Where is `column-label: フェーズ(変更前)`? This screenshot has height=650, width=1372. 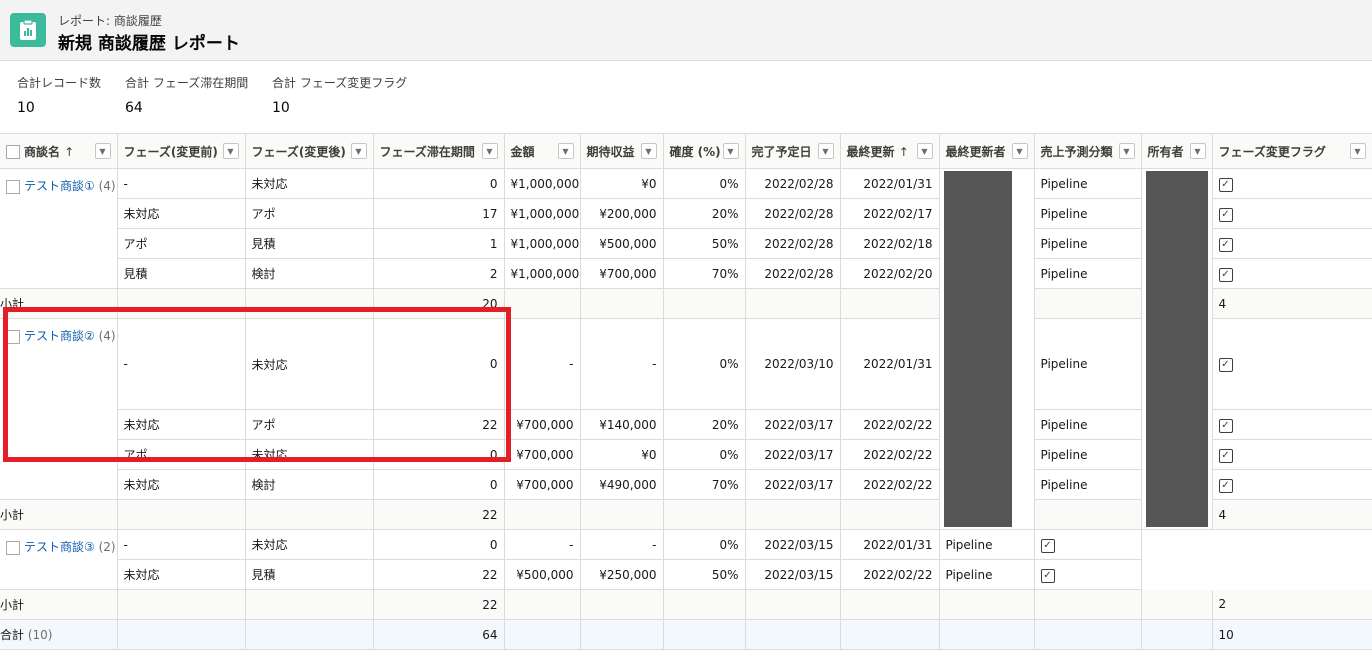
column-label: フェーズ(変更前) is located at coordinates (170, 151).